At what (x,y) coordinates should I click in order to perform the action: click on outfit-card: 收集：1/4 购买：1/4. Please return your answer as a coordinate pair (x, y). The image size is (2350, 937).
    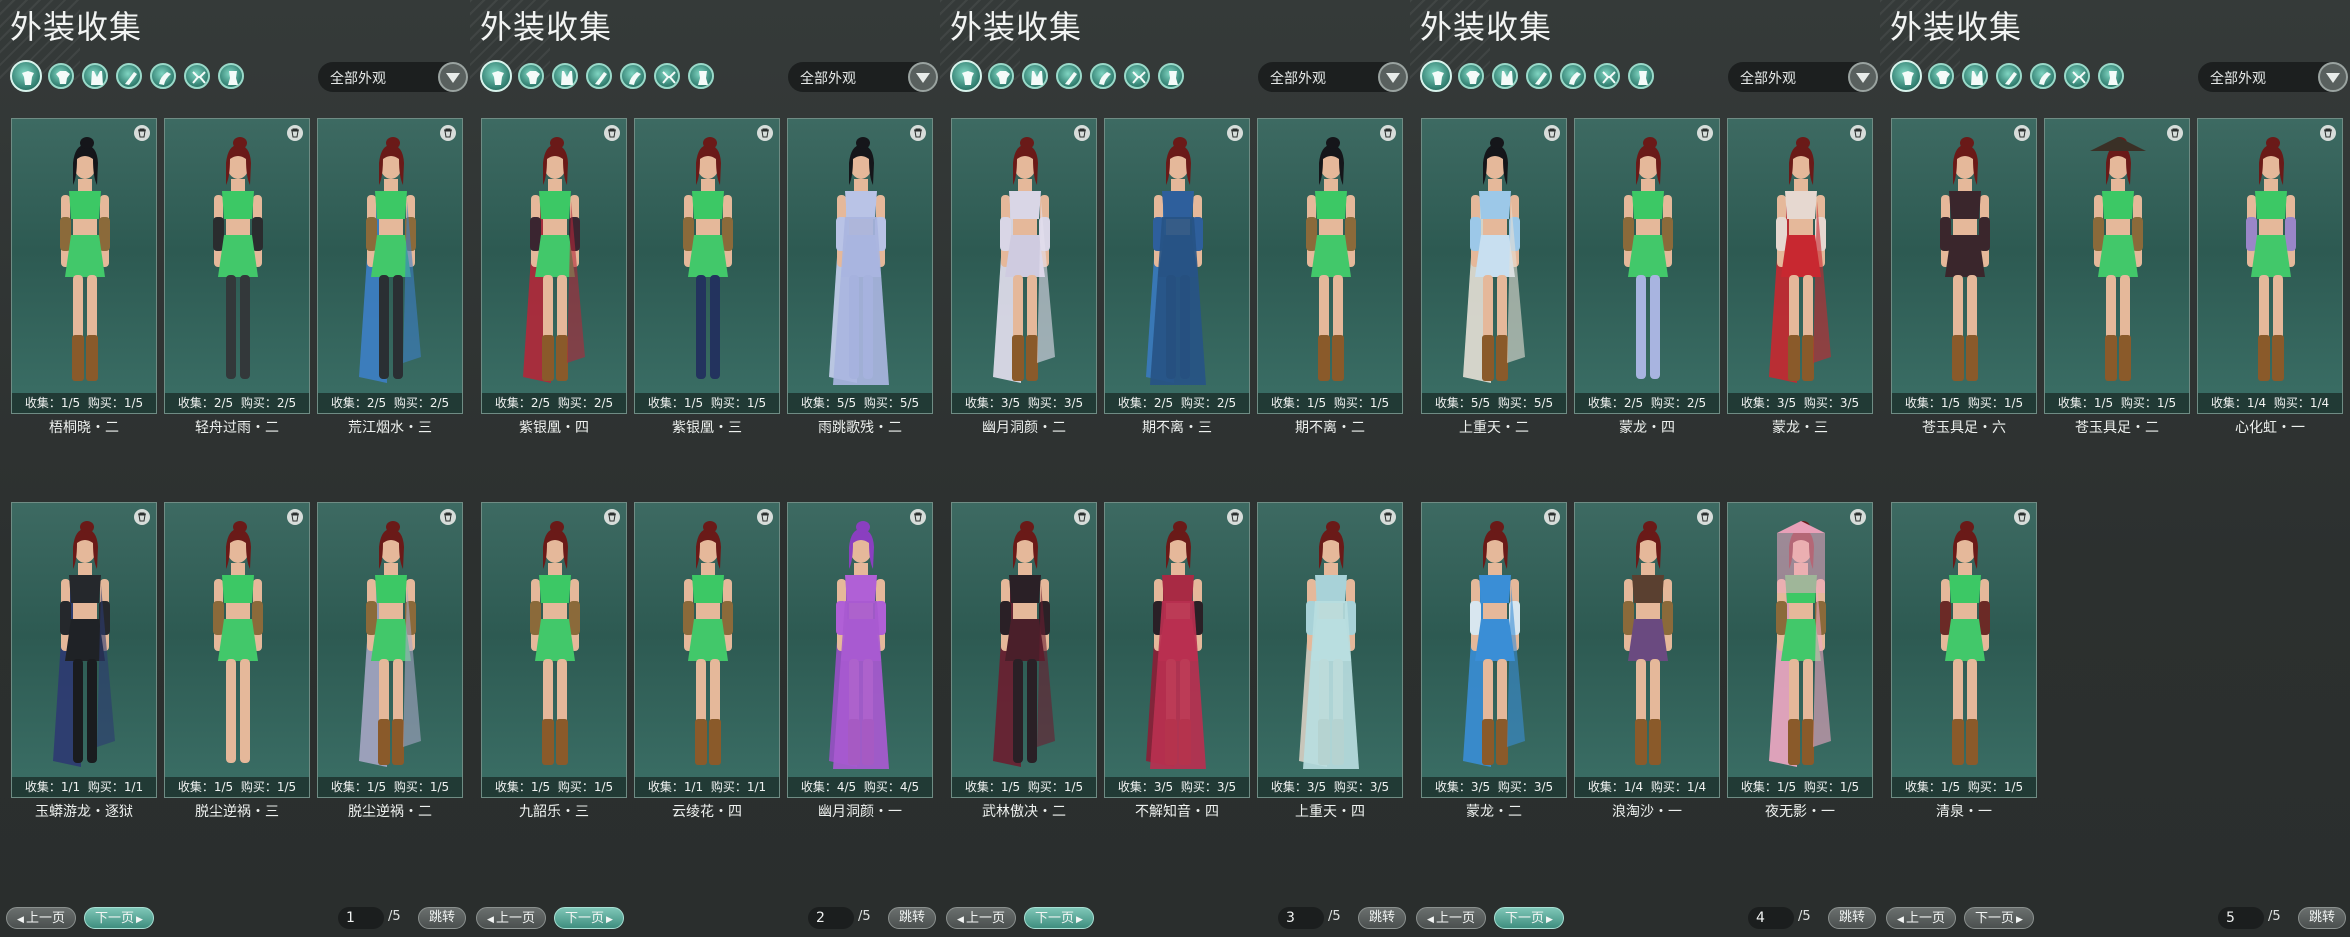
    Looking at the image, I should click on (2270, 266).